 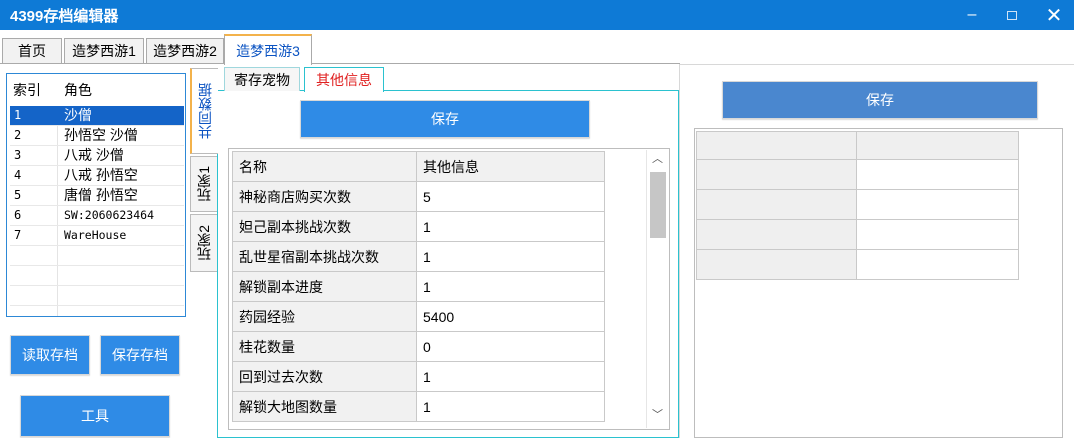 What do you see at coordinates (510, 316) in the screenshot?
I see `info-value-cell: 5400` at bounding box center [510, 316].